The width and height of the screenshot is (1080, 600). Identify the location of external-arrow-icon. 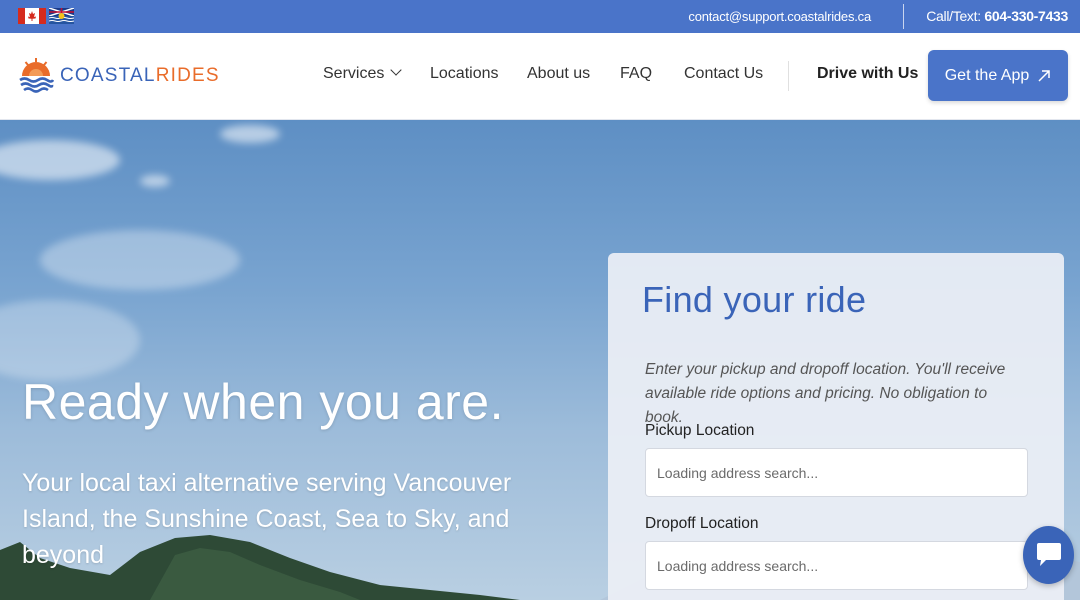
(1044, 75).